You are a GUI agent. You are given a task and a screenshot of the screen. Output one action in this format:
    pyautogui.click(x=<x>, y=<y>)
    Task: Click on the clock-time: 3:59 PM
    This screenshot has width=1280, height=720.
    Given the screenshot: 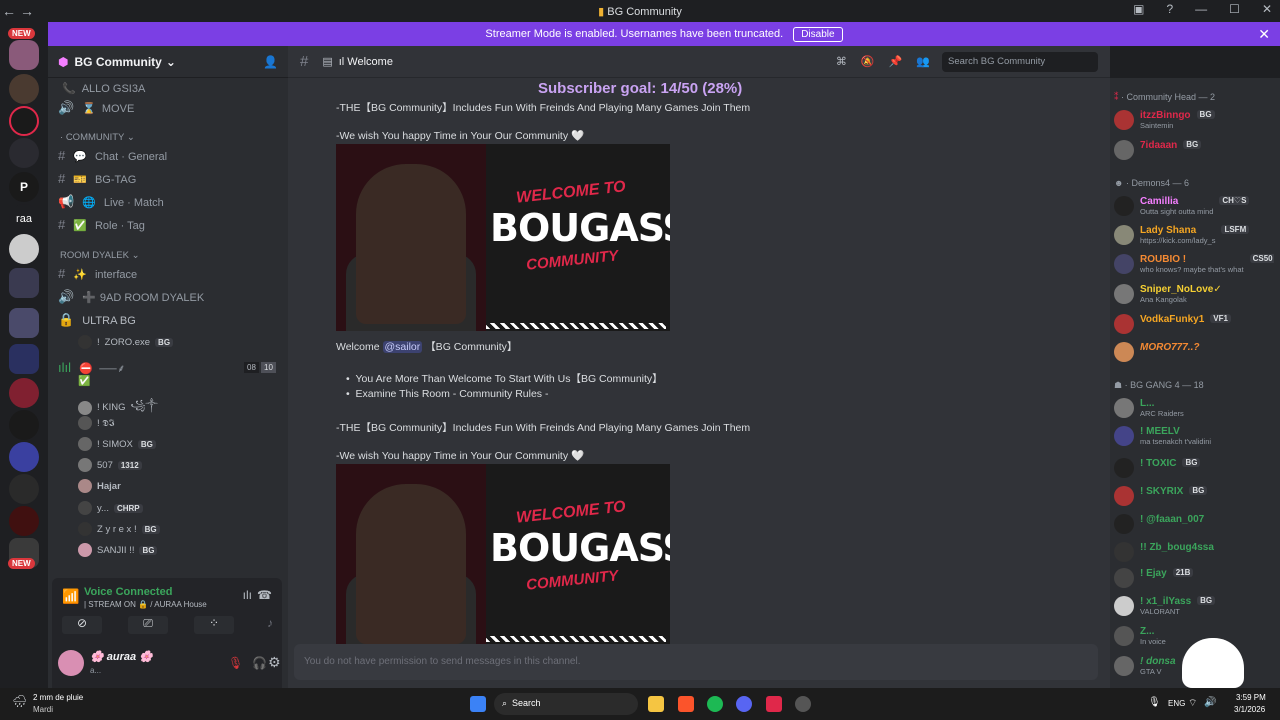 What is the action you would take?
    pyautogui.click(x=1251, y=697)
    